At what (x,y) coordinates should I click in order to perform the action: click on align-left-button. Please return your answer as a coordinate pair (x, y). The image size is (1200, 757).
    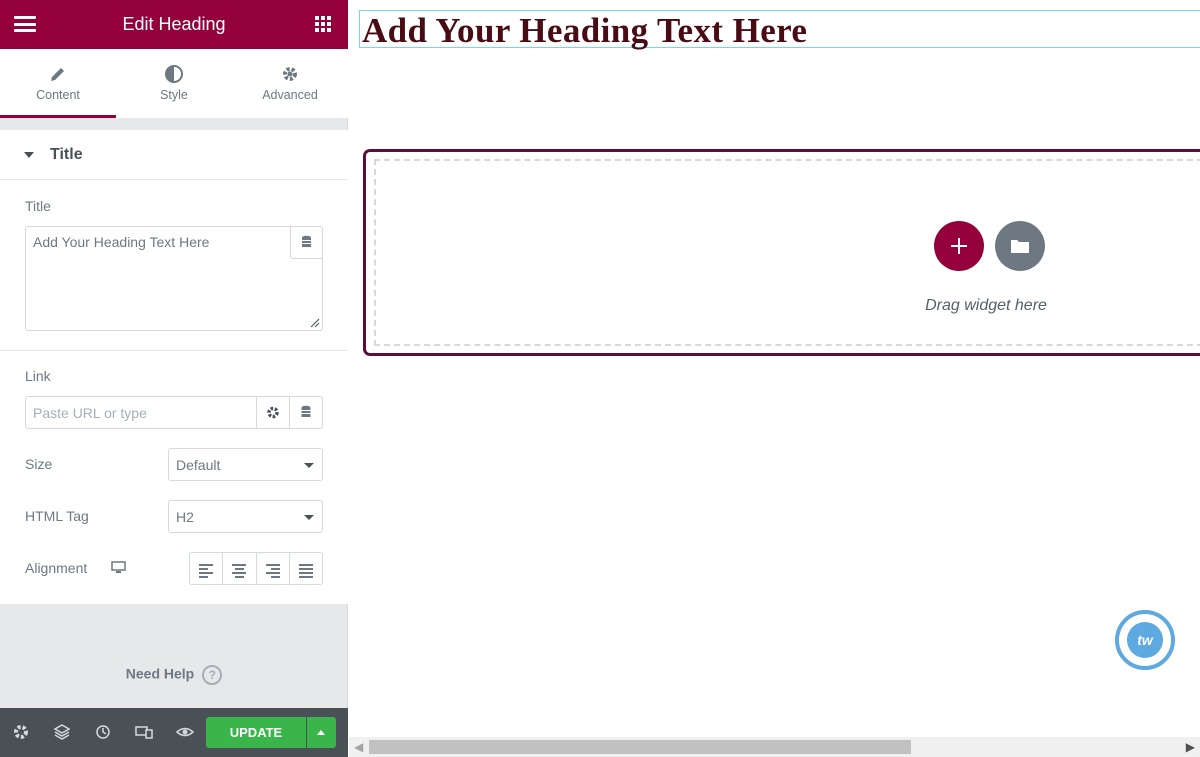
    Looking at the image, I should click on (207, 568).